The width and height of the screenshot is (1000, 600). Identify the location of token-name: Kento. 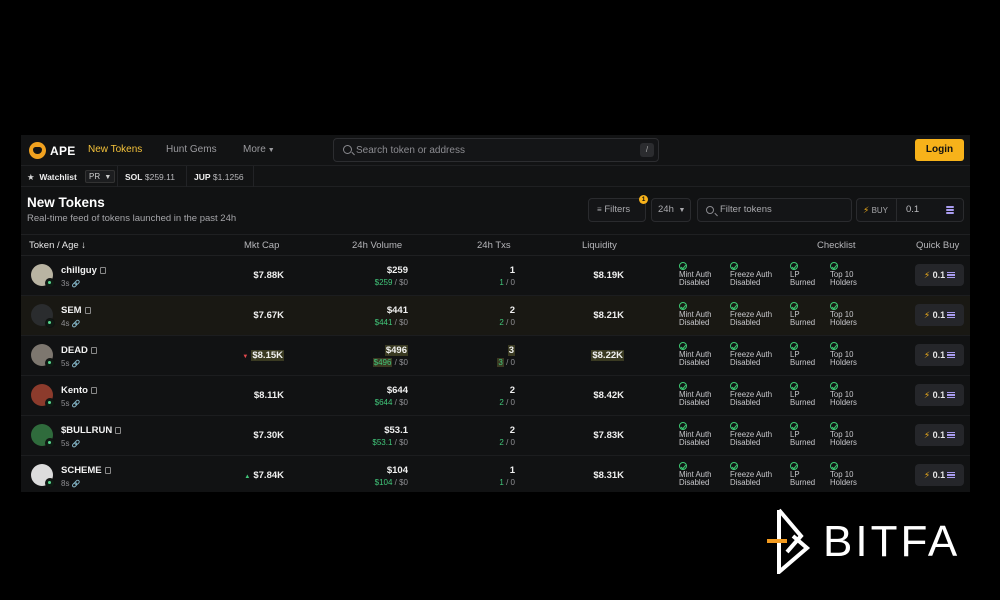
(79, 390).